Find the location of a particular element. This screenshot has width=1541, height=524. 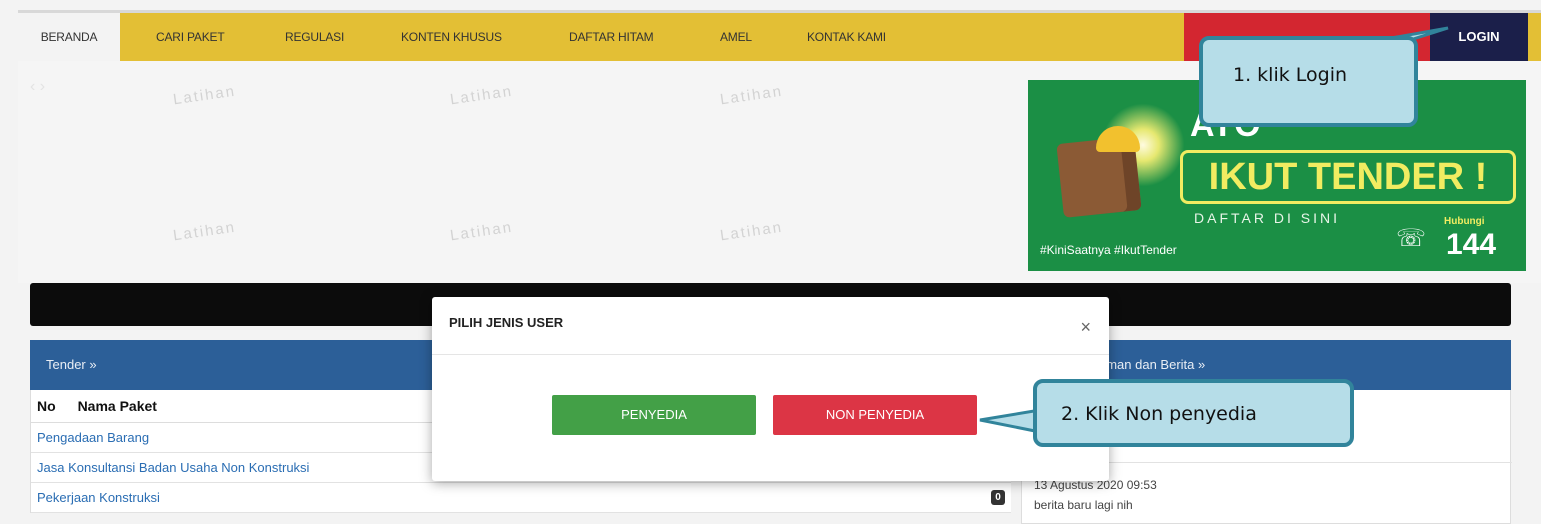

callout-step-2: 2. Klik Non penyedia is located at coordinates (1193, 413).